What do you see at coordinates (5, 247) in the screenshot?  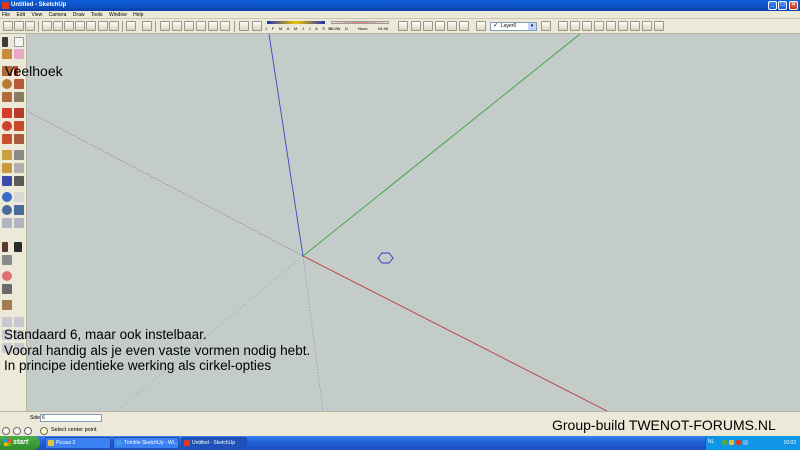 I see `position-camera-icon` at bounding box center [5, 247].